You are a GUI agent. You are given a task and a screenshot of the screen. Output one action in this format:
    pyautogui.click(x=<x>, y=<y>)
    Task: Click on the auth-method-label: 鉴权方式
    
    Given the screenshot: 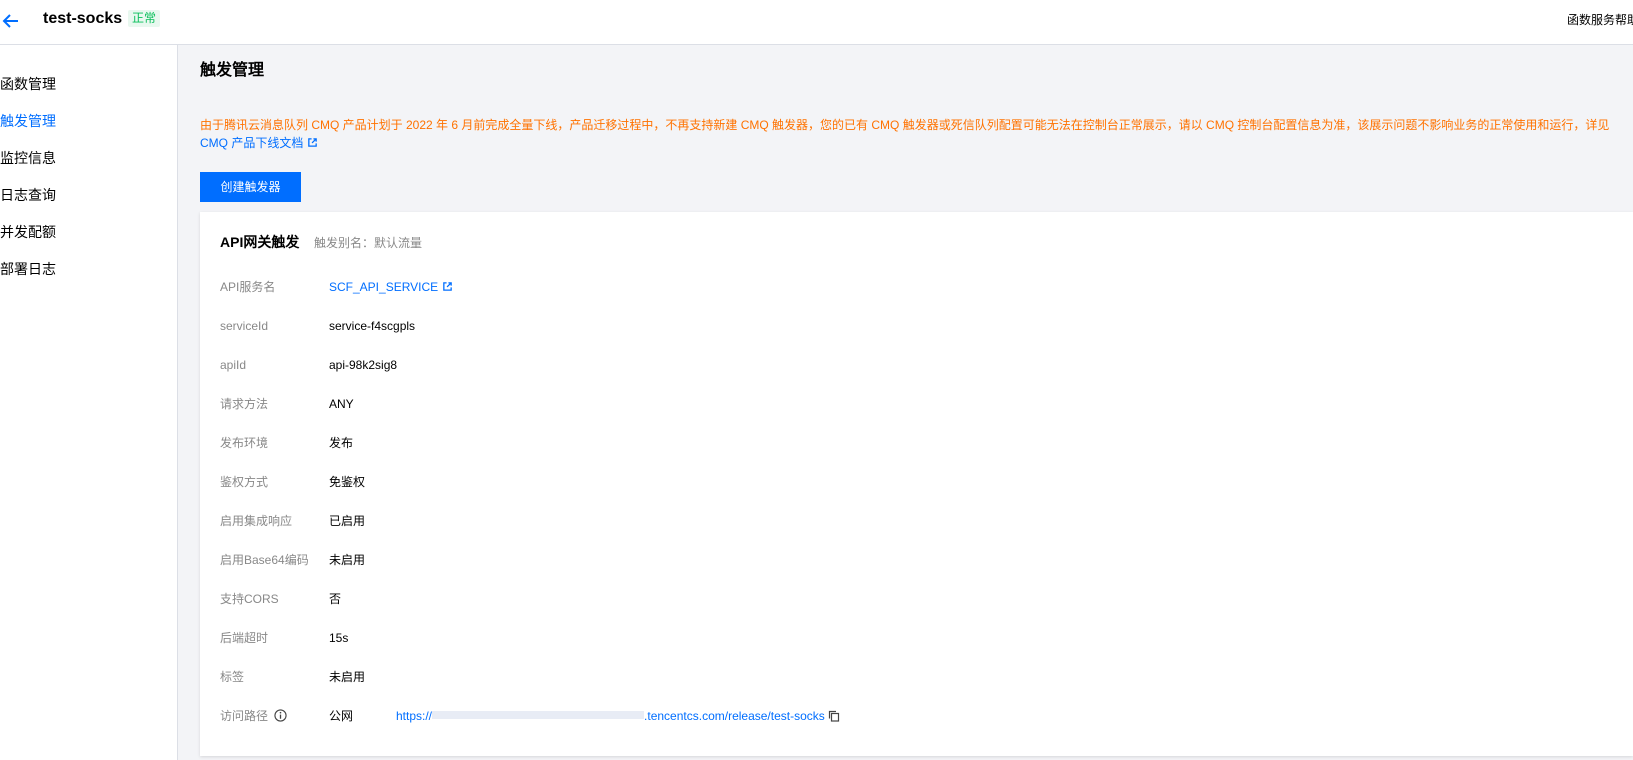 What is the action you would take?
    pyautogui.click(x=244, y=482)
    